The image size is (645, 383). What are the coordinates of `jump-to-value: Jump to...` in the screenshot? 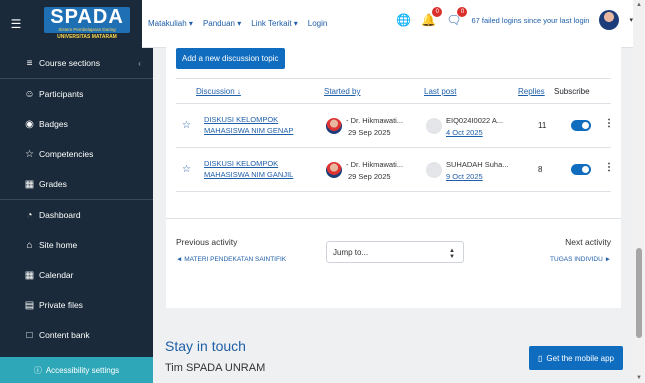 It's located at (351, 252).